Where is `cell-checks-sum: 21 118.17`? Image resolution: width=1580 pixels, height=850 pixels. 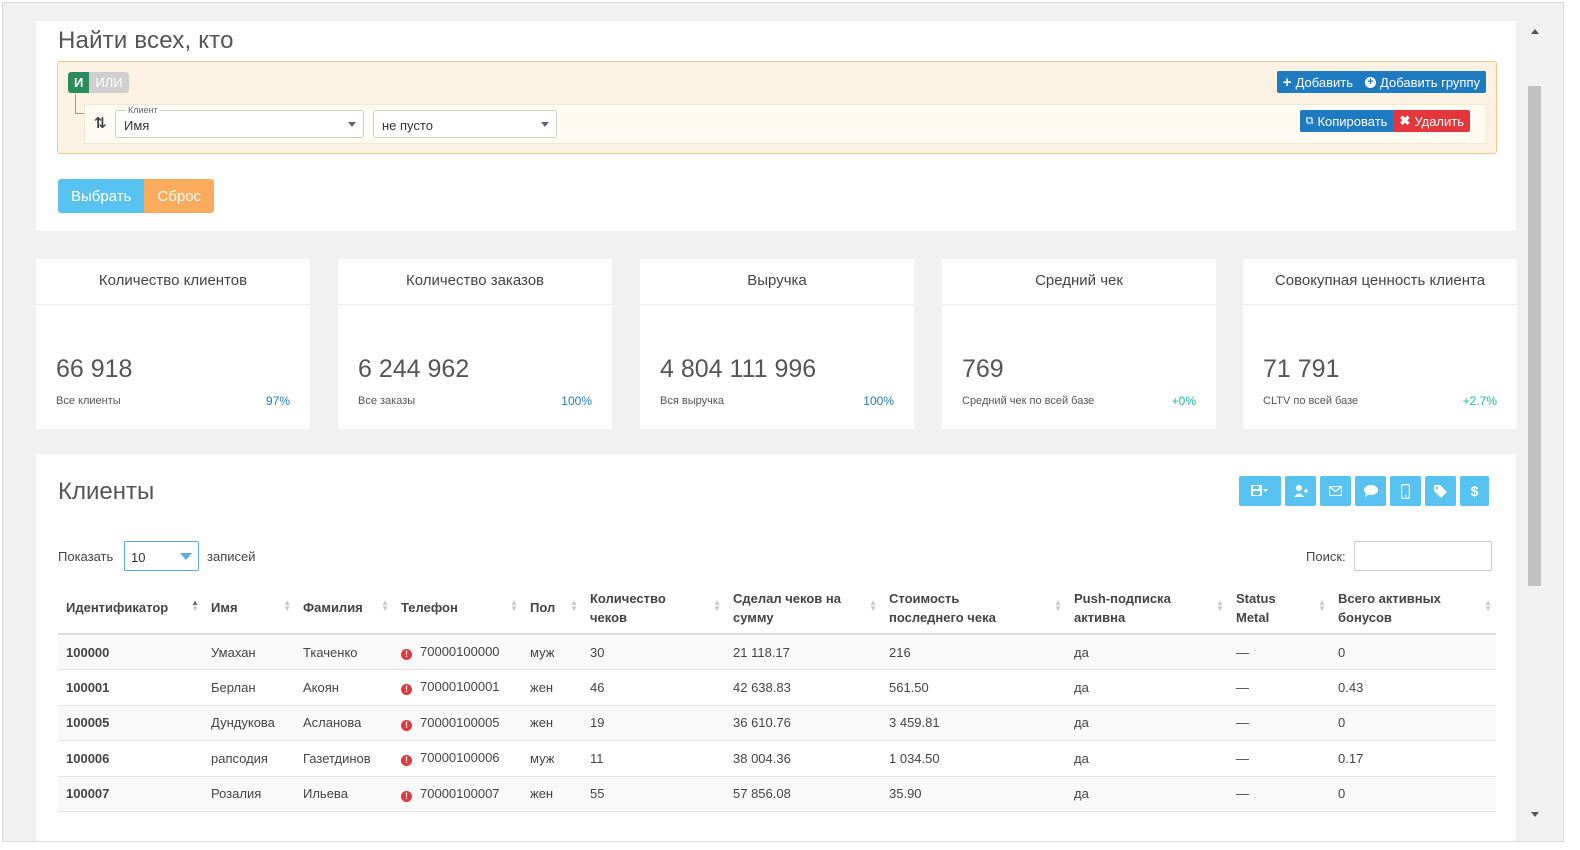
cell-checks-sum: 21 118.17 is located at coordinates (803, 652).